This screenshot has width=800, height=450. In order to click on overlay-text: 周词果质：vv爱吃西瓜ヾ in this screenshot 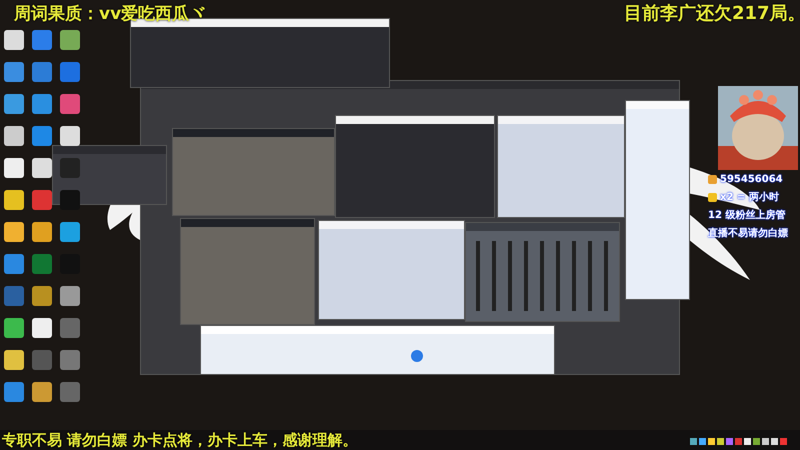, I will do `click(110, 14)`.